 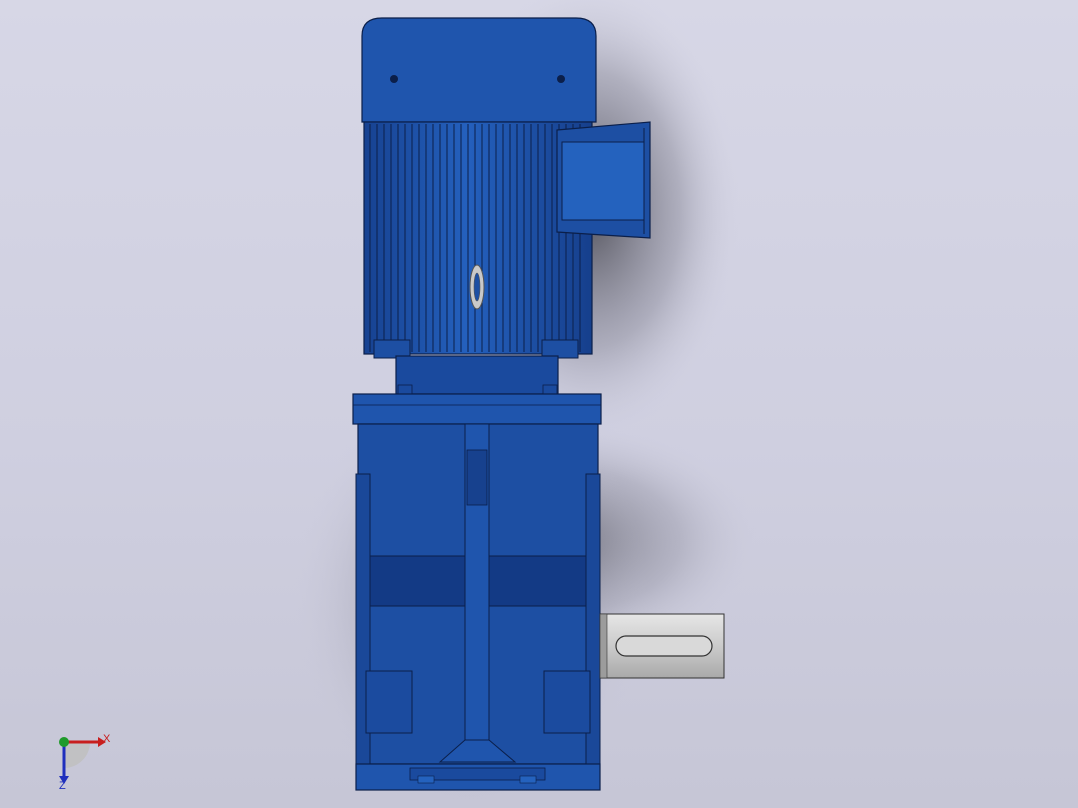 I want to click on fan-cover, so click(x=479, y=70).